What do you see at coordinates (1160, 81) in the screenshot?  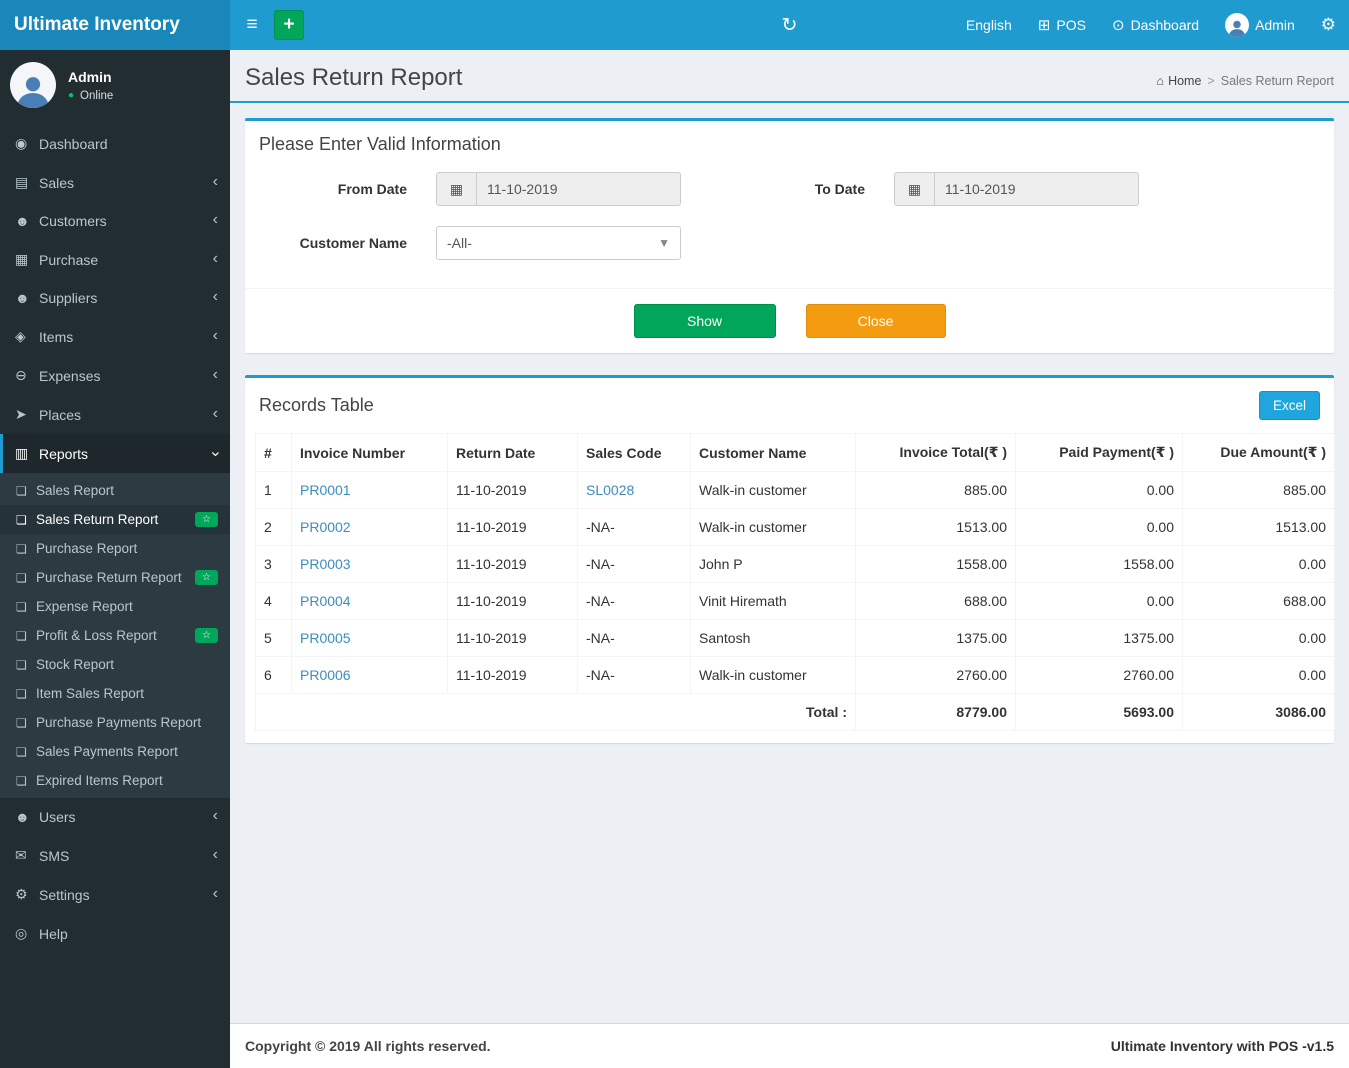 I see `home-icon: ⌂` at bounding box center [1160, 81].